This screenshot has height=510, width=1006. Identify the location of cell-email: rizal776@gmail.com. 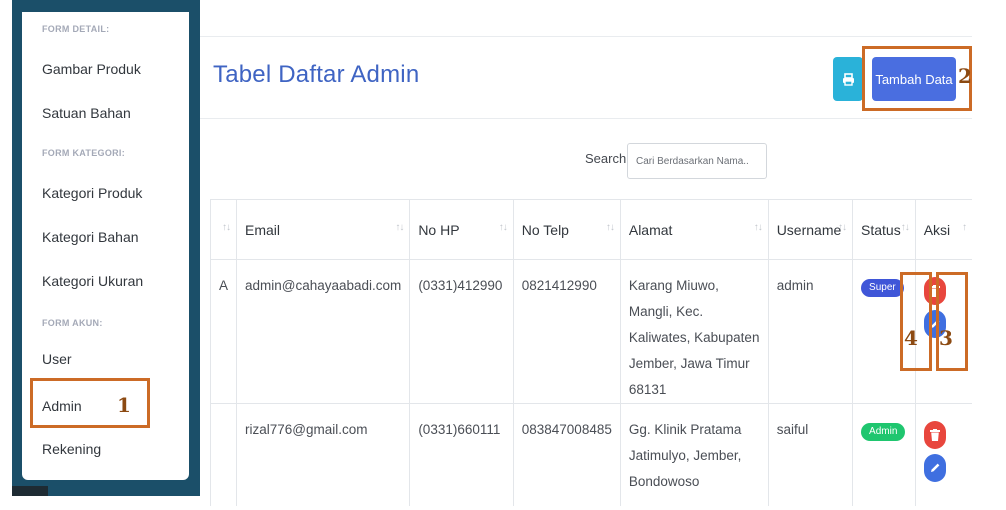
(323, 454).